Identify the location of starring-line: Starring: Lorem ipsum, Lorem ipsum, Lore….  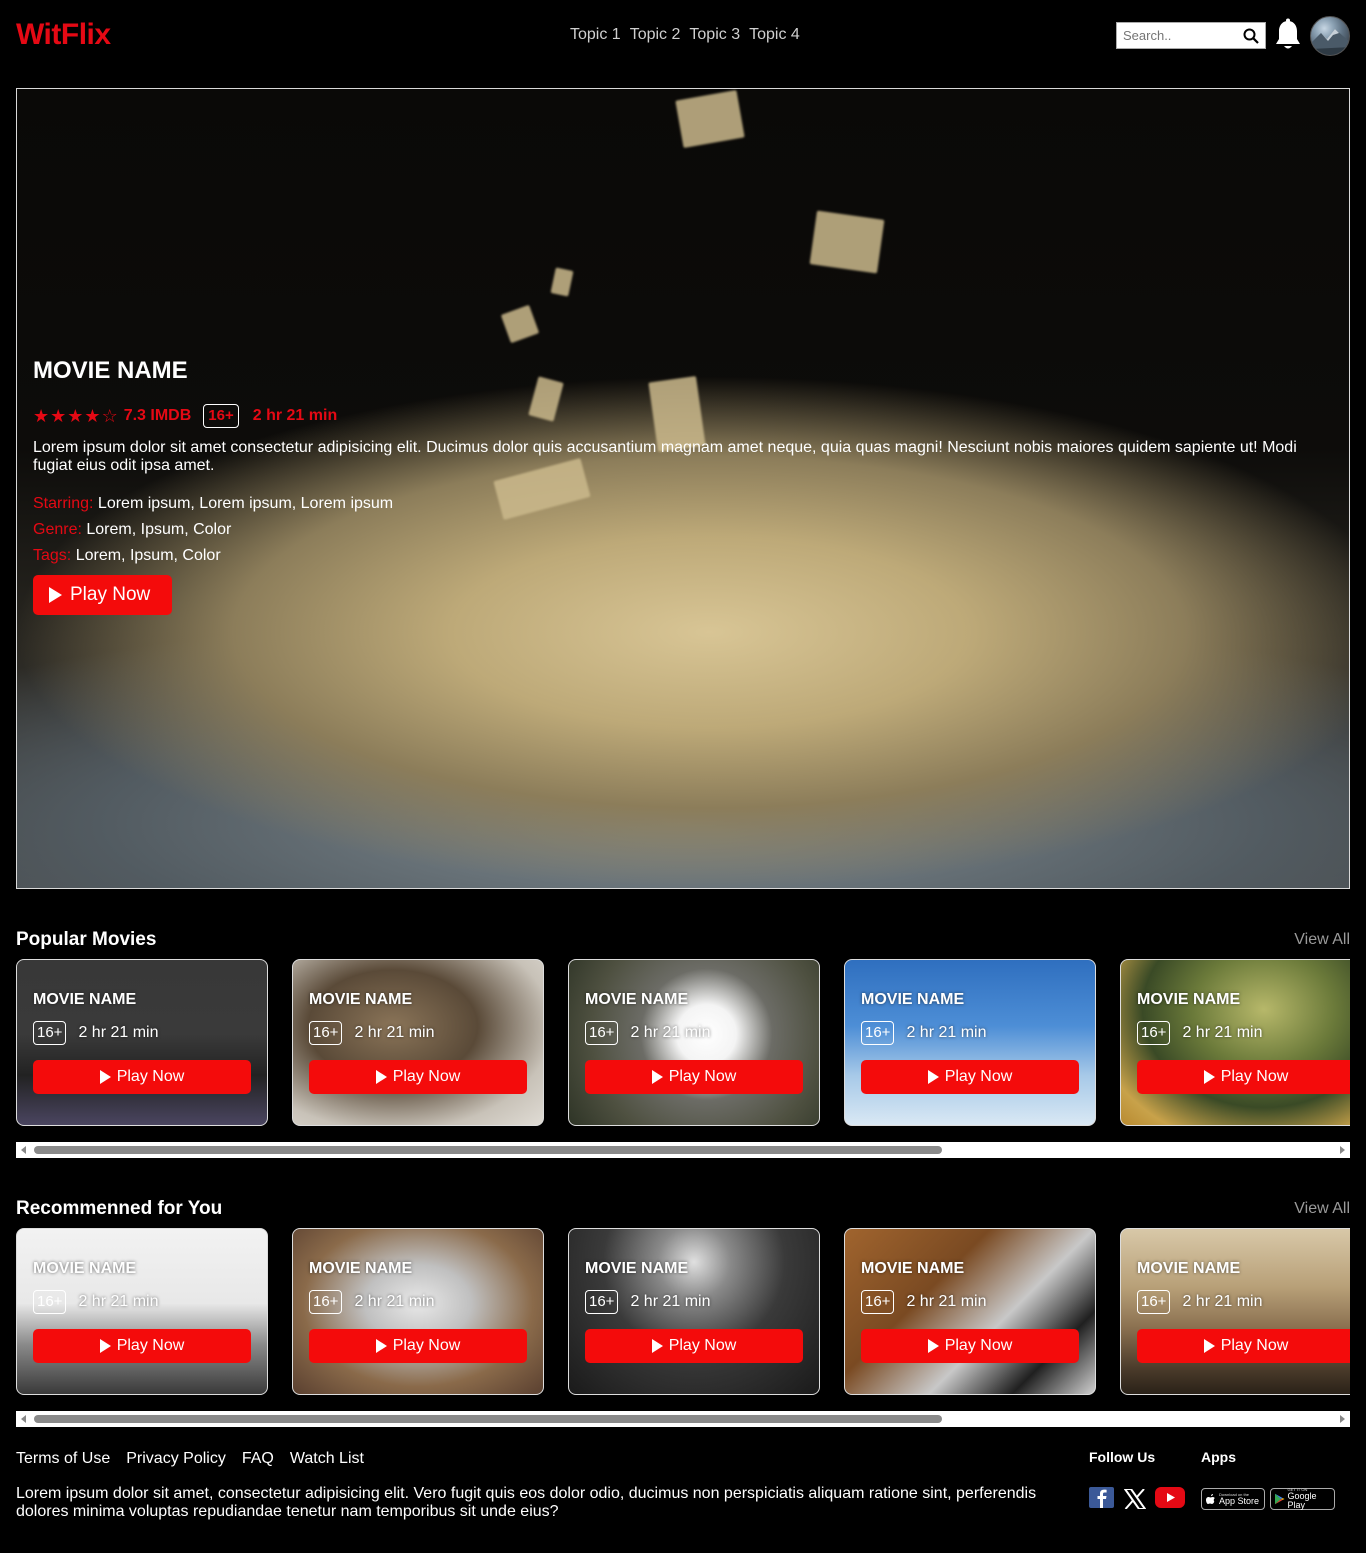
(678, 504).